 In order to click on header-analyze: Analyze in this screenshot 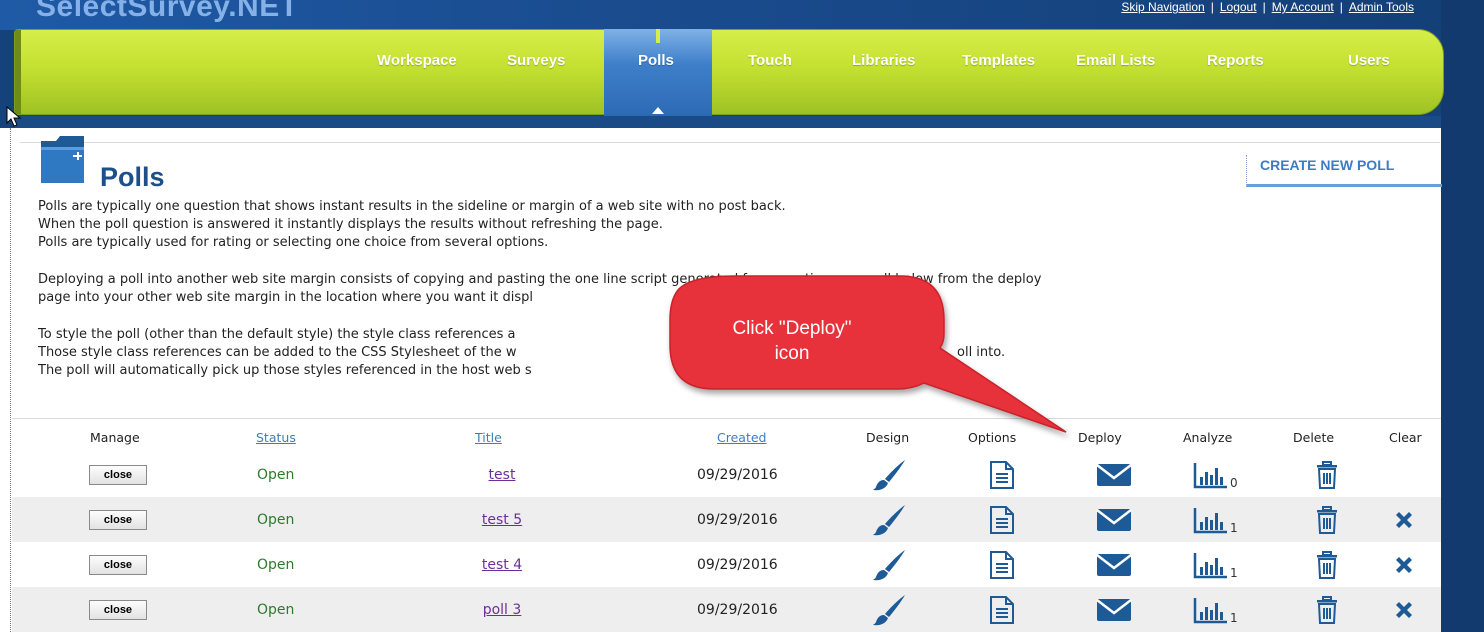, I will do `click(1208, 437)`.